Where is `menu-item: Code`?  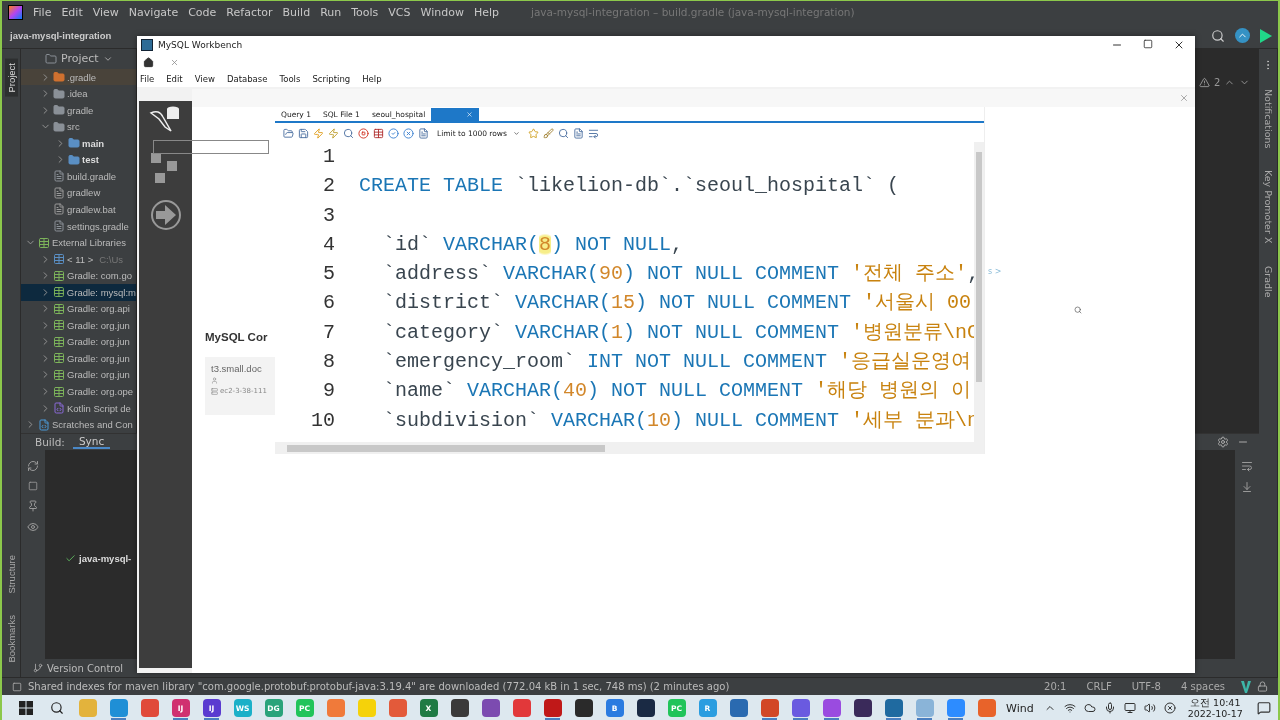 menu-item: Code is located at coordinates (202, 12).